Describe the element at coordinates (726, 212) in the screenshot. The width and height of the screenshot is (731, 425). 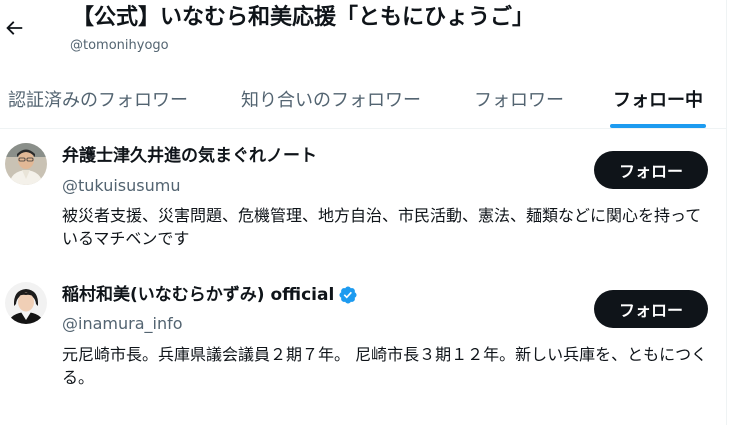
I see `column-divider` at that location.